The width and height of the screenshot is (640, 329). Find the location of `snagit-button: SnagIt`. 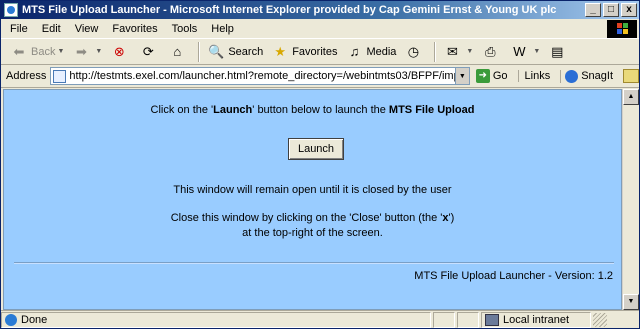

snagit-button: SnagIt is located at coordinates (587, 76).